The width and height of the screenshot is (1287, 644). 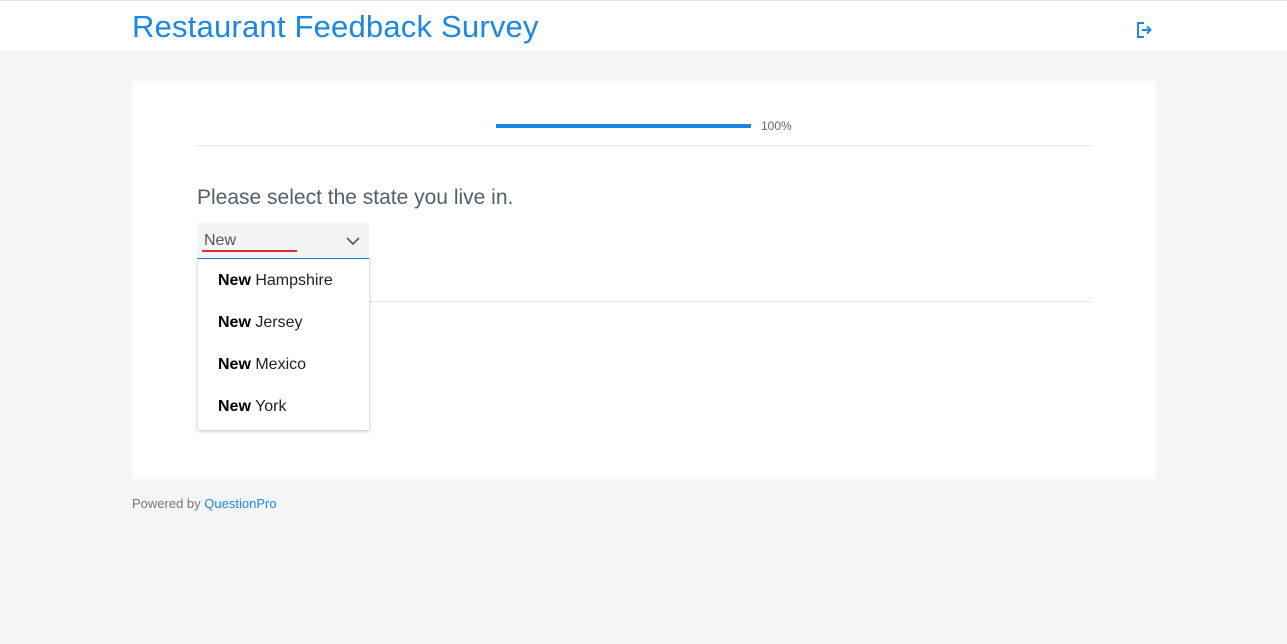 I want to click on footer: Powered by QuestionPro, so click(x=204, y=503).